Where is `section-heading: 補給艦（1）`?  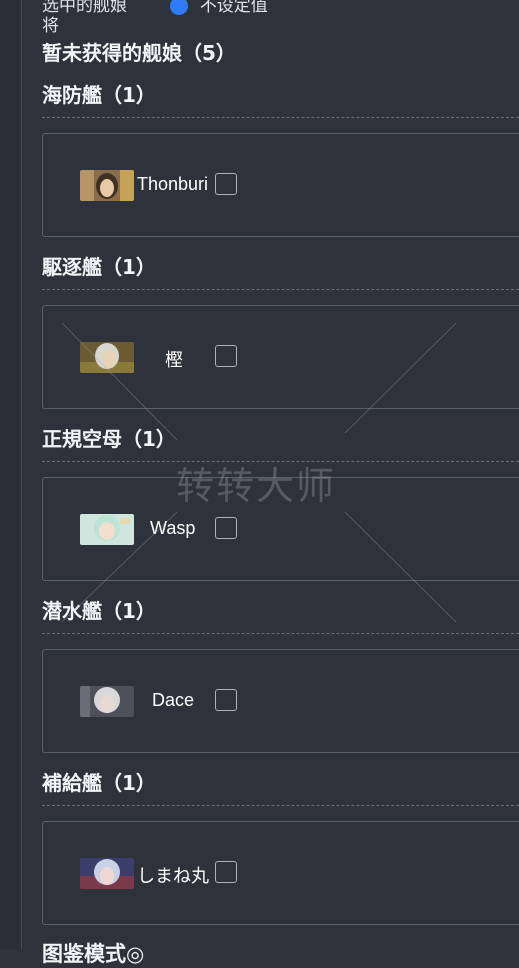
section-heading: 補給艦（1） is located at coordinates (280, 785).